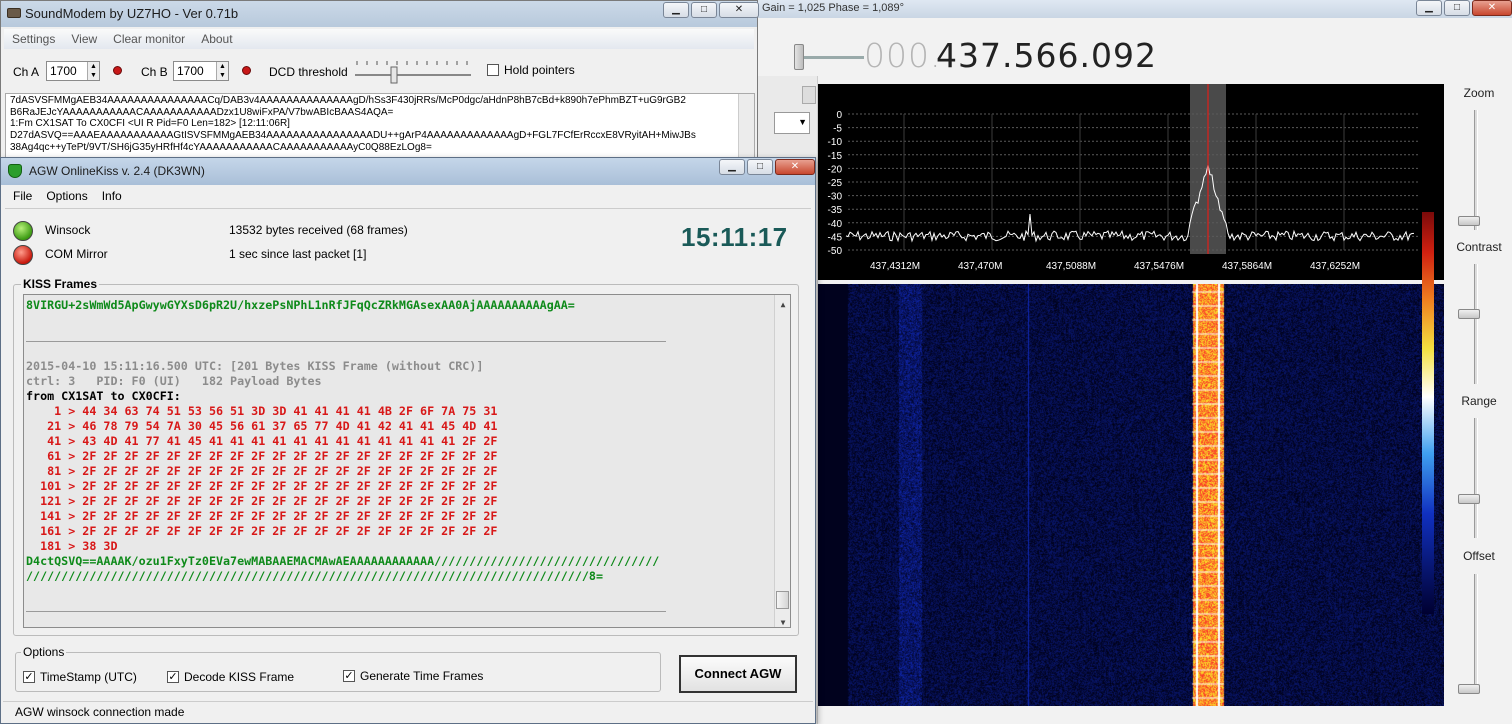 This screenshot has height=724, width=1512. I want to click on cha-label: Ch A, so click(26, 72).